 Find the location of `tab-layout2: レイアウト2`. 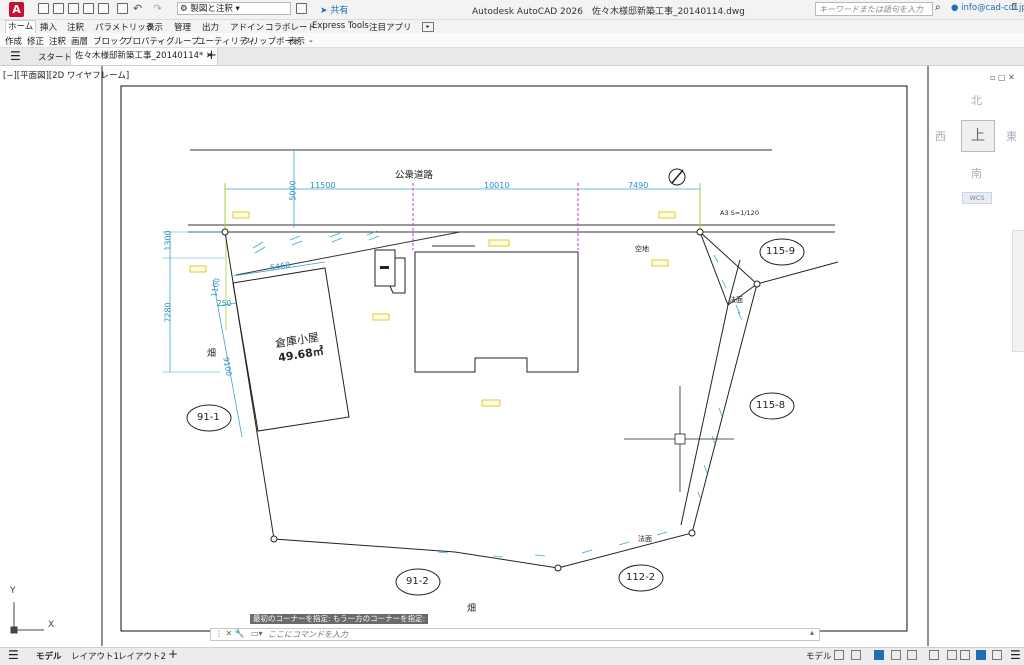

tab-layout2: レイアウト2 is located at coordinates (142, 656).